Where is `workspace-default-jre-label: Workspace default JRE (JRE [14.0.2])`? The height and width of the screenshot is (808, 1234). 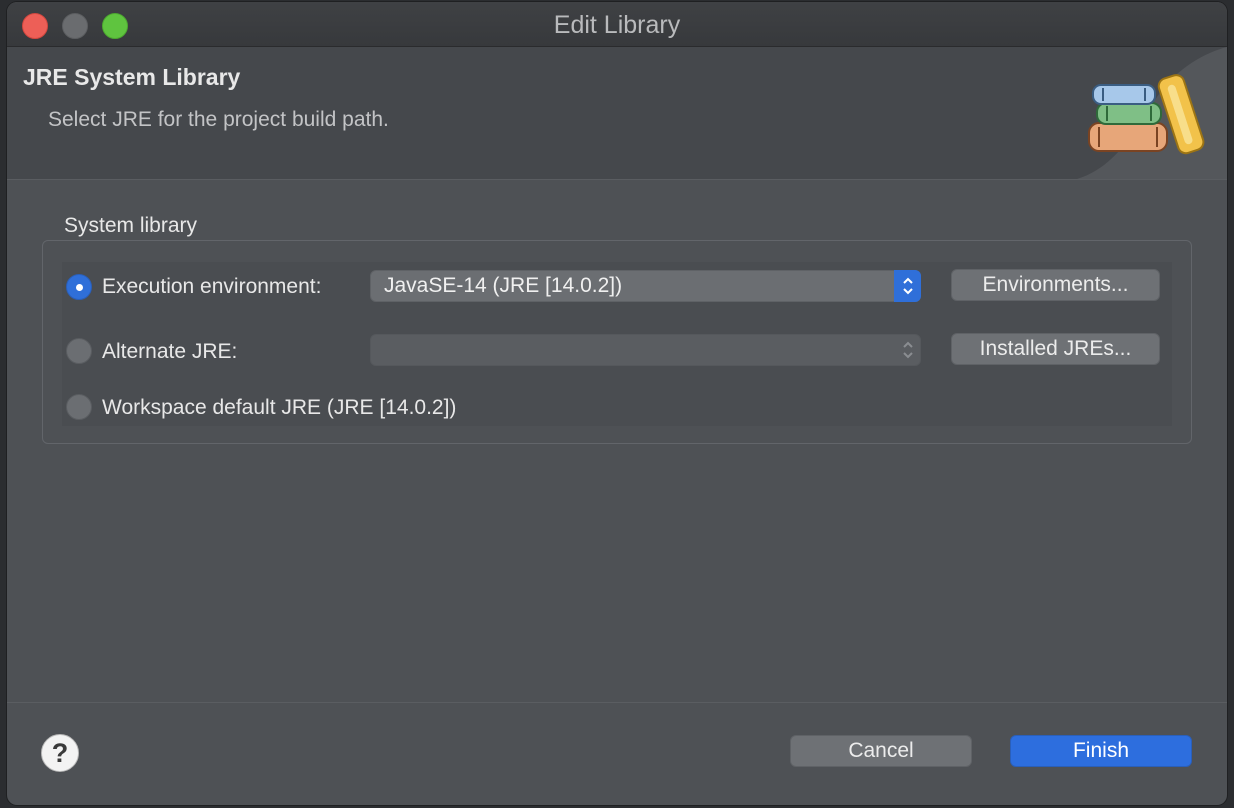
workspace-default-jre-label: Workspace default JRE (JRE [14.0.2]) is located at coordinates (279, 407).